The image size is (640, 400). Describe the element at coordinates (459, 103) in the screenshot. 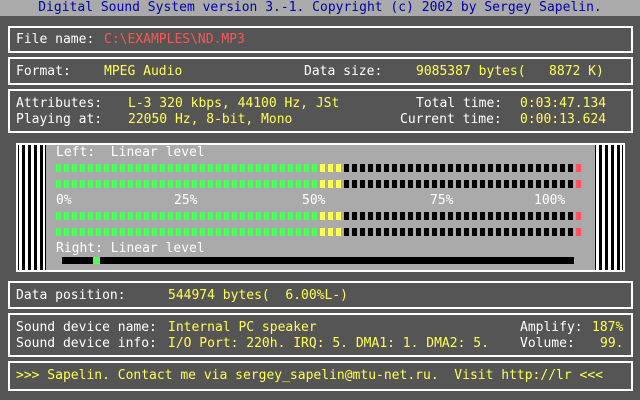

I see `total-time-label: Total time:` at that location.